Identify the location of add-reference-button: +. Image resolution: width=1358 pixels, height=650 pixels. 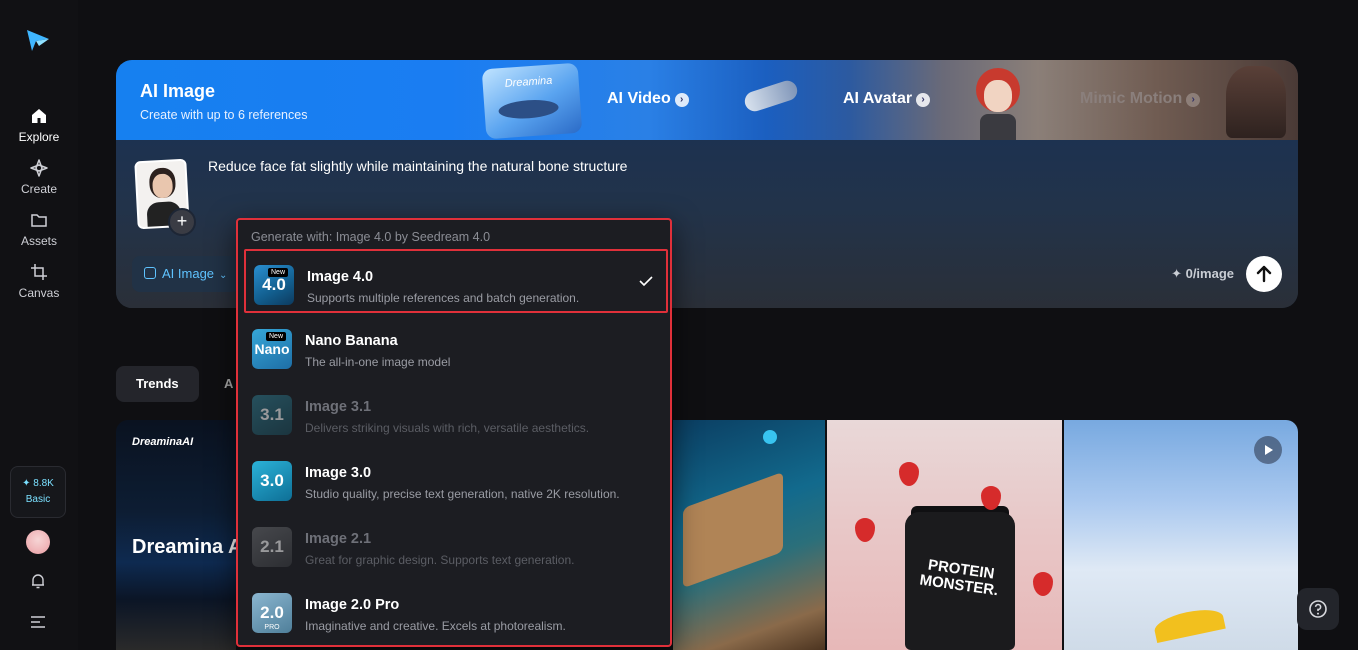
(182, 222).